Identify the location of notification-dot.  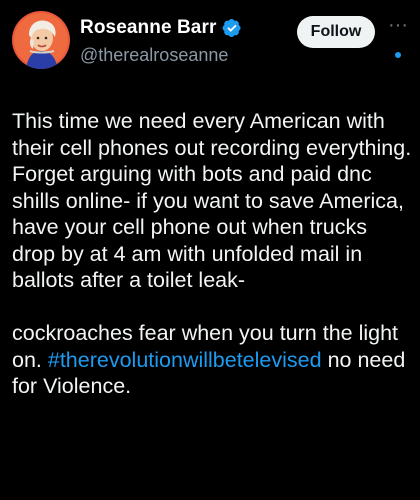
(398, 55).